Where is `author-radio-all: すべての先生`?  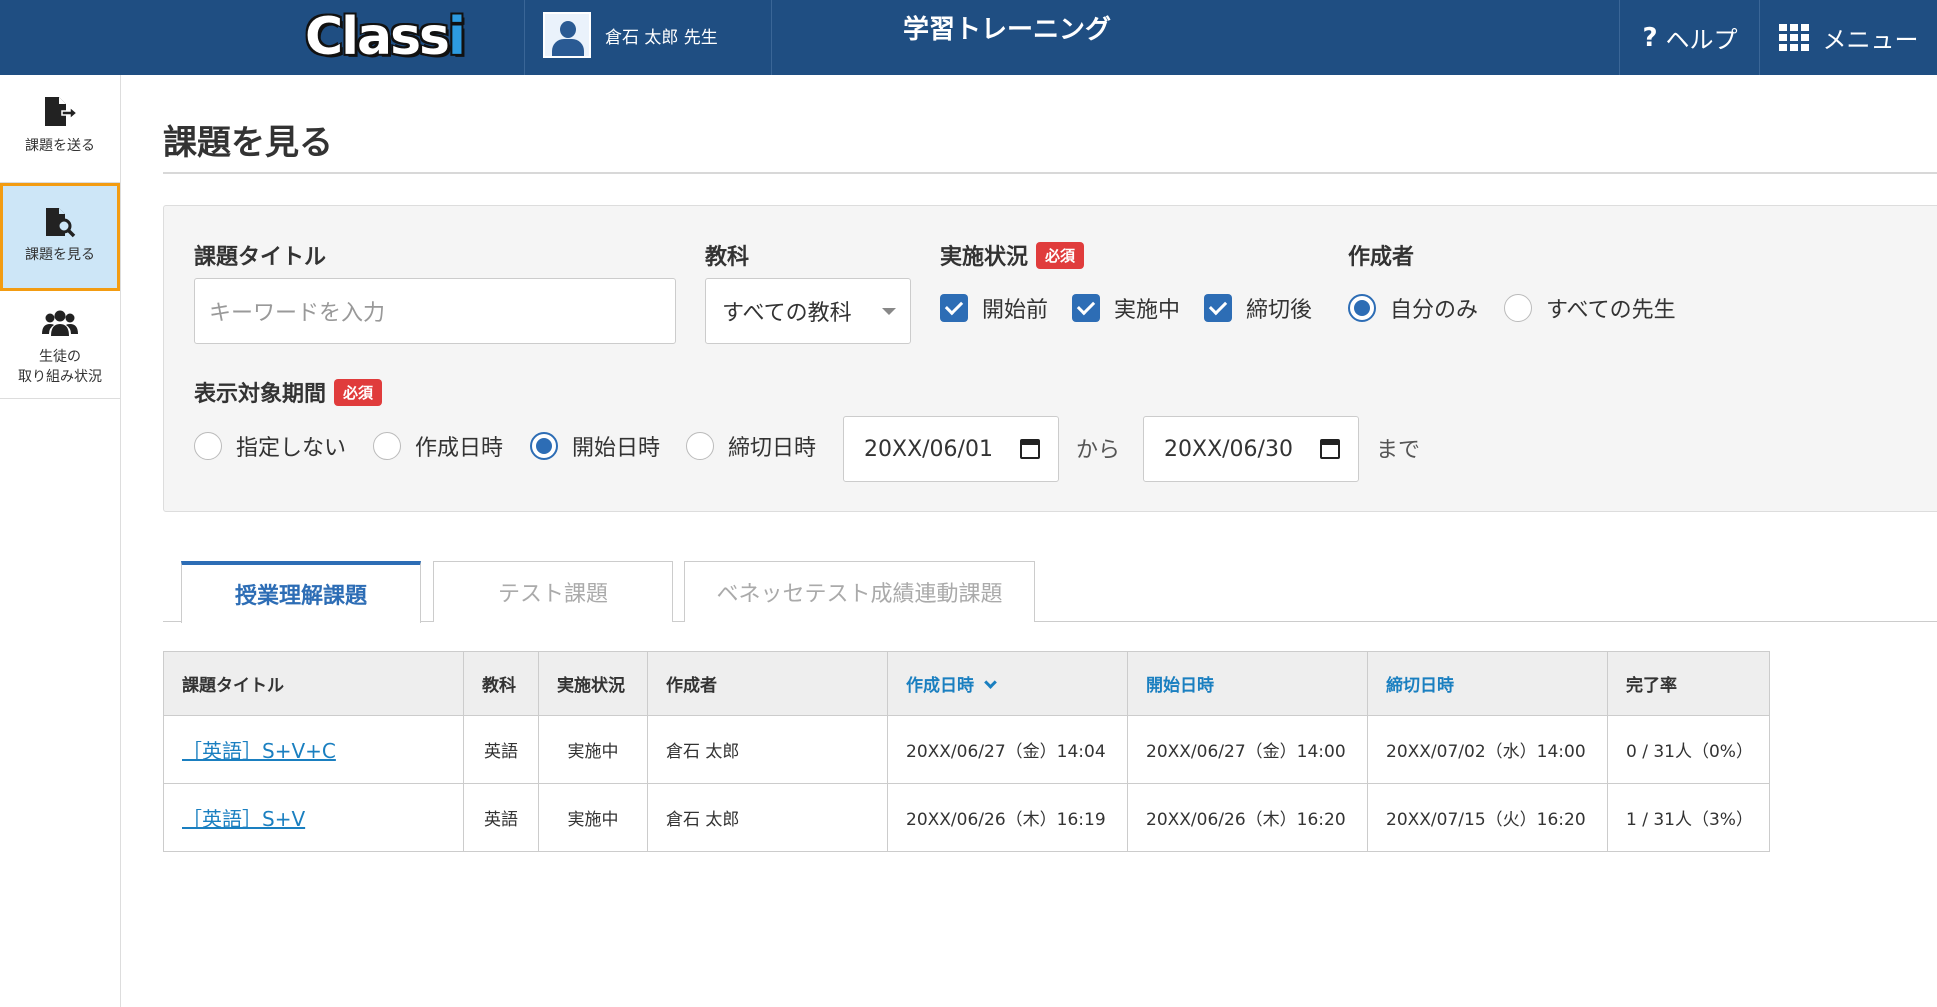 author-radio-all: すべての先生 is located at coordinates (1590, 308).